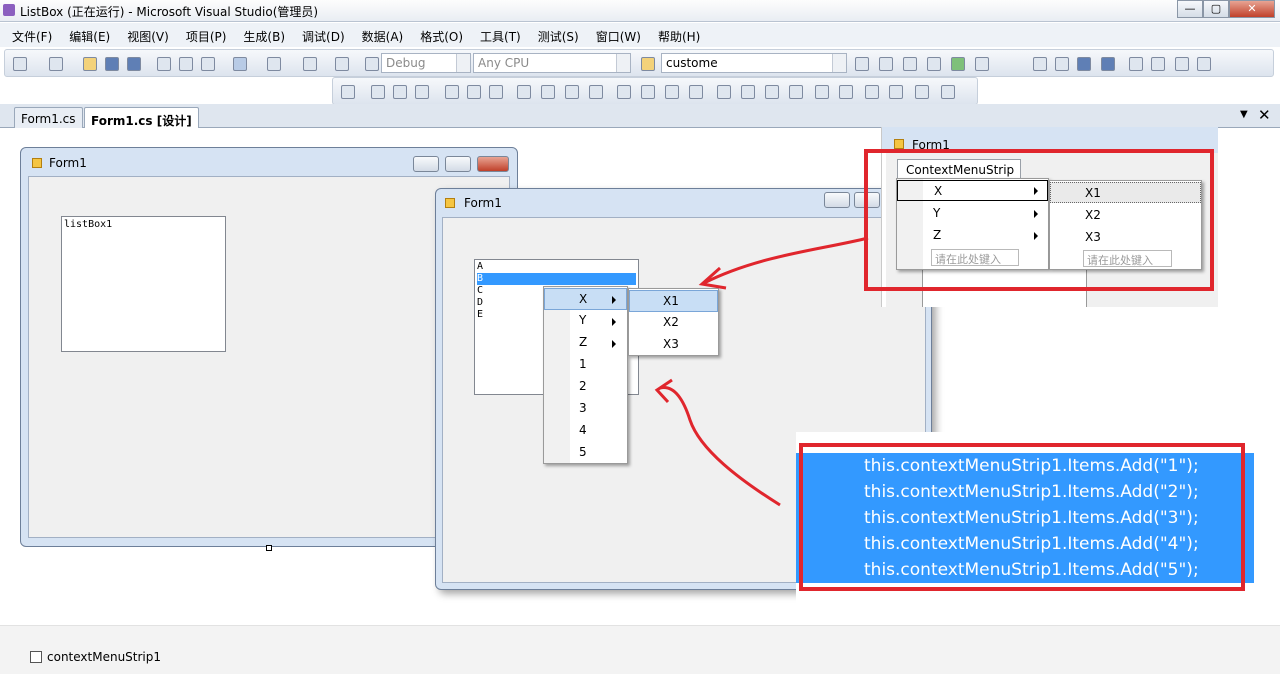  Describe the element at coordinates (786, 260) in the screenshot. I see `arrow-to-runtime-menu` at that location.